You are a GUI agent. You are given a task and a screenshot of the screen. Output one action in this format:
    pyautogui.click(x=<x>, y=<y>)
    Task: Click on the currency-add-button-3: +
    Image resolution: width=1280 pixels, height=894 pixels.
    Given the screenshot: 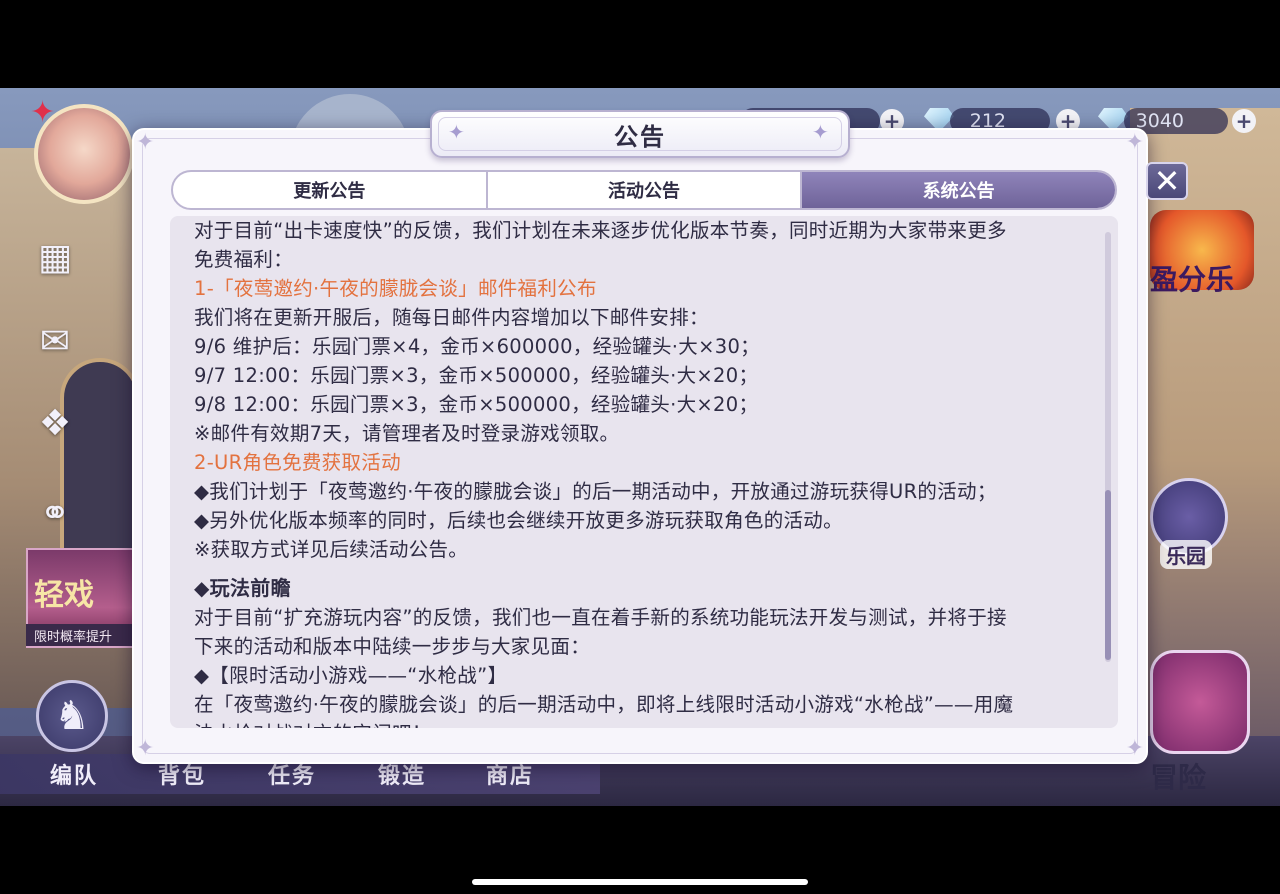 What is the action you would take?
    pyautogui.click(x=1244, y=121)
    